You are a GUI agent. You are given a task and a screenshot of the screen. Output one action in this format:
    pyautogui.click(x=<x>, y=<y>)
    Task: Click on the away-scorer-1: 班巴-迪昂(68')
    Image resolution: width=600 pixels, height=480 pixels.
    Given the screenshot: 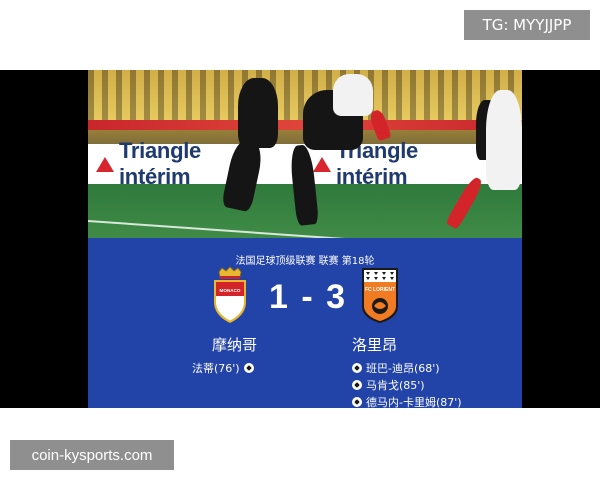 What is the action you would take?
    pyautogui.click(x=394, y=368)
    